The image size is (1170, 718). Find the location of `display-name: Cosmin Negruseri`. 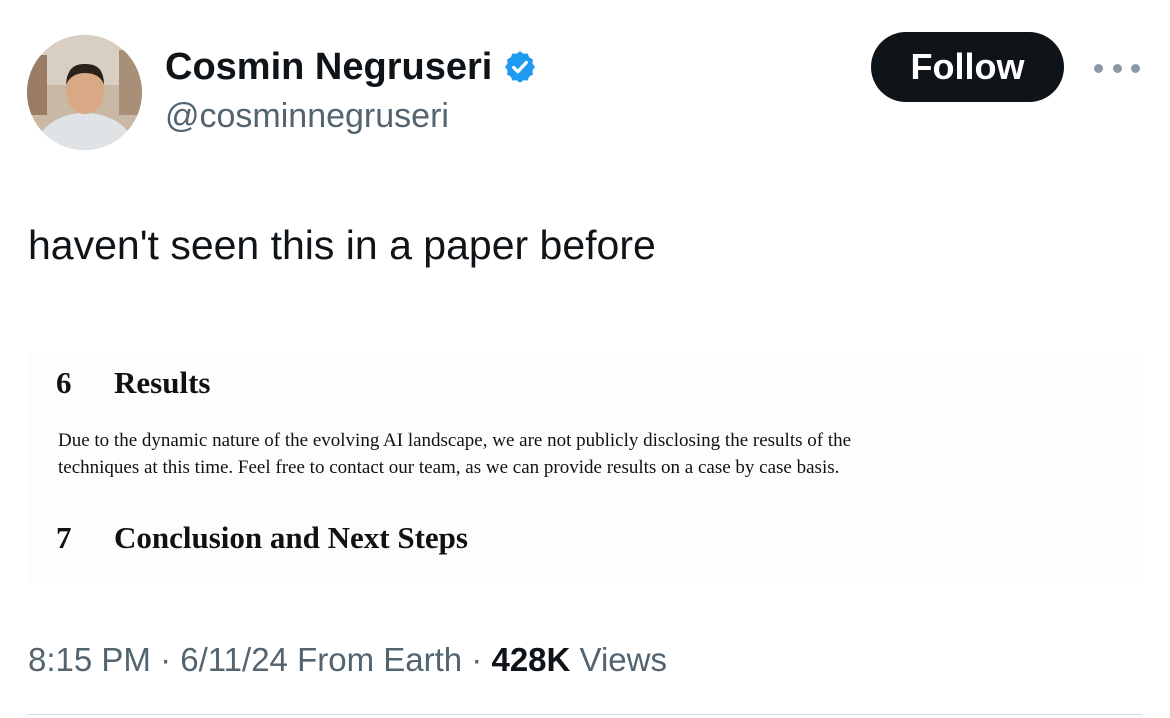

display-name: Cosmin Negruseri is located at coordinates (351, 67).